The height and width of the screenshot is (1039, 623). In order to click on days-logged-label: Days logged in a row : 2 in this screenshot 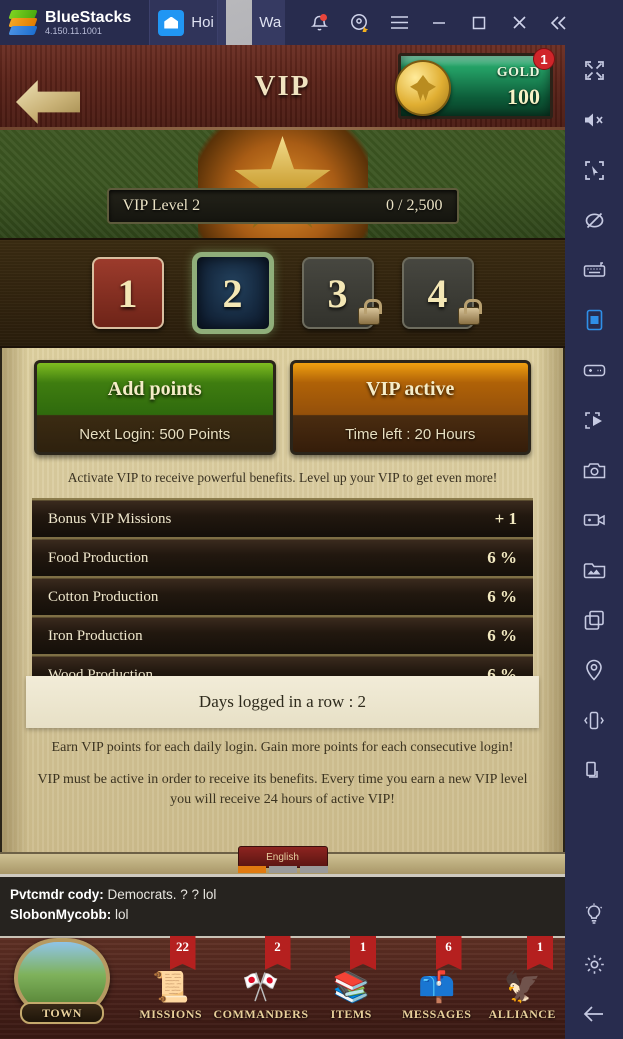, I will do `click(282, 701)`.